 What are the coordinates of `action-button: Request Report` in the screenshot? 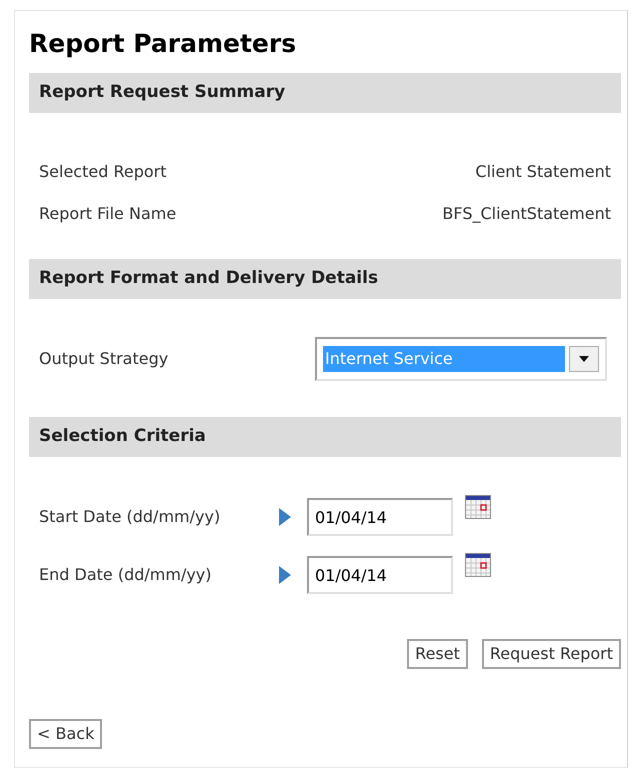 It's located at (551, 654).